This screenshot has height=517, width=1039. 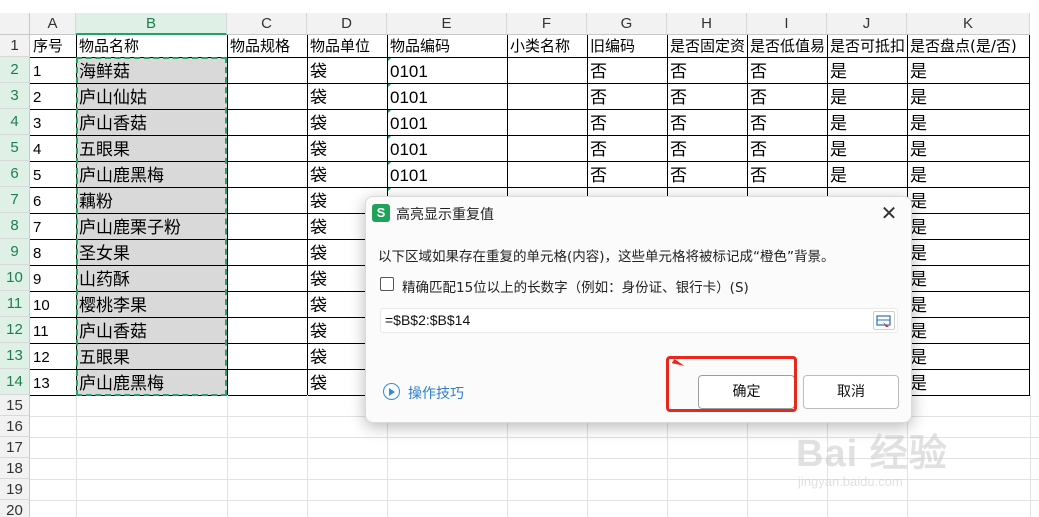 What do you see at coordinates (347, 70) in the screenshot?
I see `cell-d2: 袋` at bounding box center [347, 70].